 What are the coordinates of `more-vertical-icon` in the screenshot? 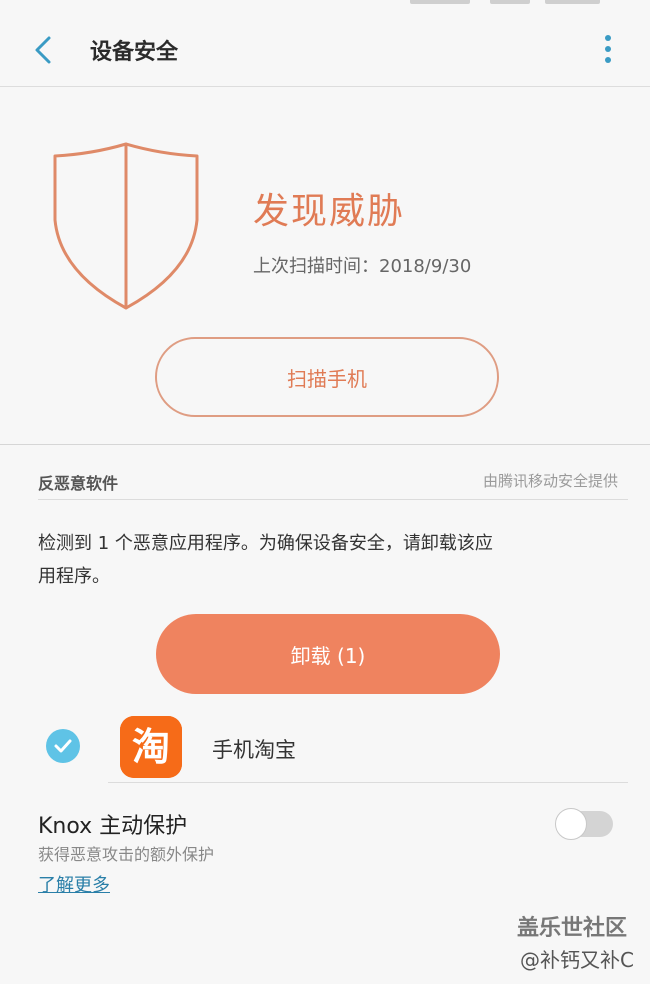 It's located at (608, 49).